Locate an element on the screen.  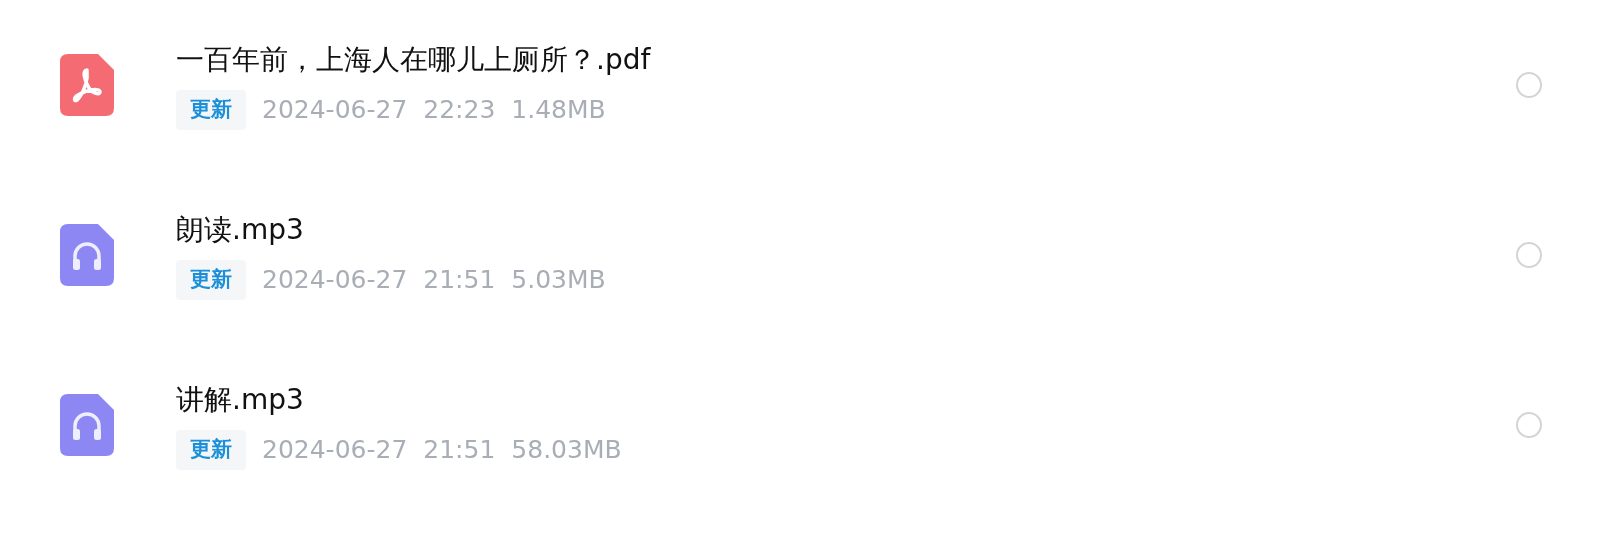
file-time: 22:23 is located at coordinates (459, 110).